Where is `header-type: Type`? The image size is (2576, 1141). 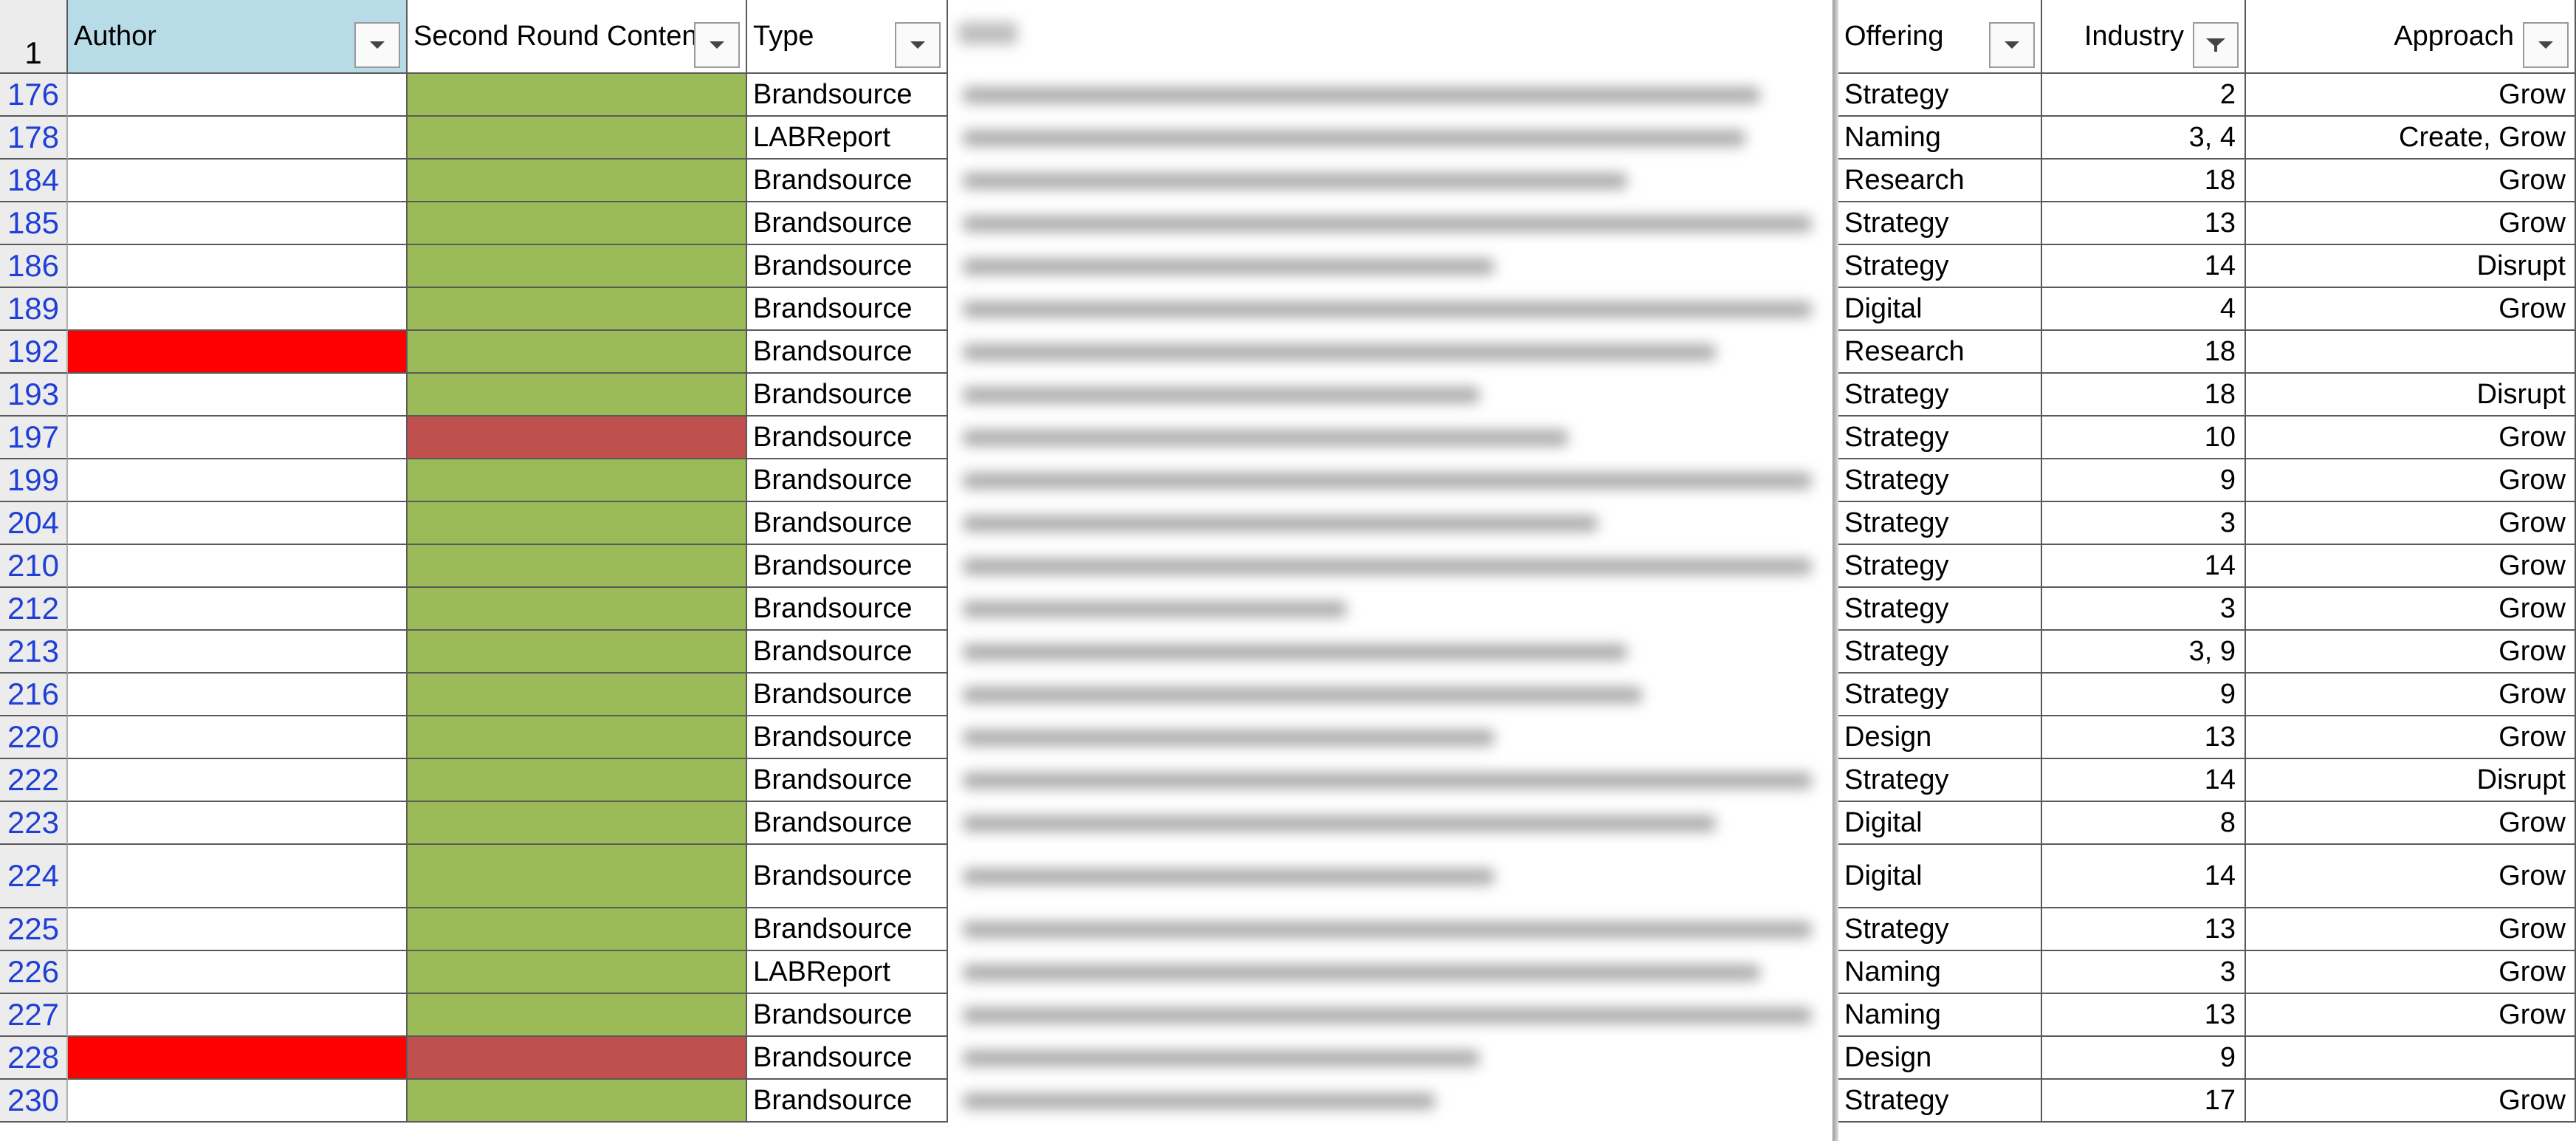
header-type: Type is located at coordinates (847, 37).